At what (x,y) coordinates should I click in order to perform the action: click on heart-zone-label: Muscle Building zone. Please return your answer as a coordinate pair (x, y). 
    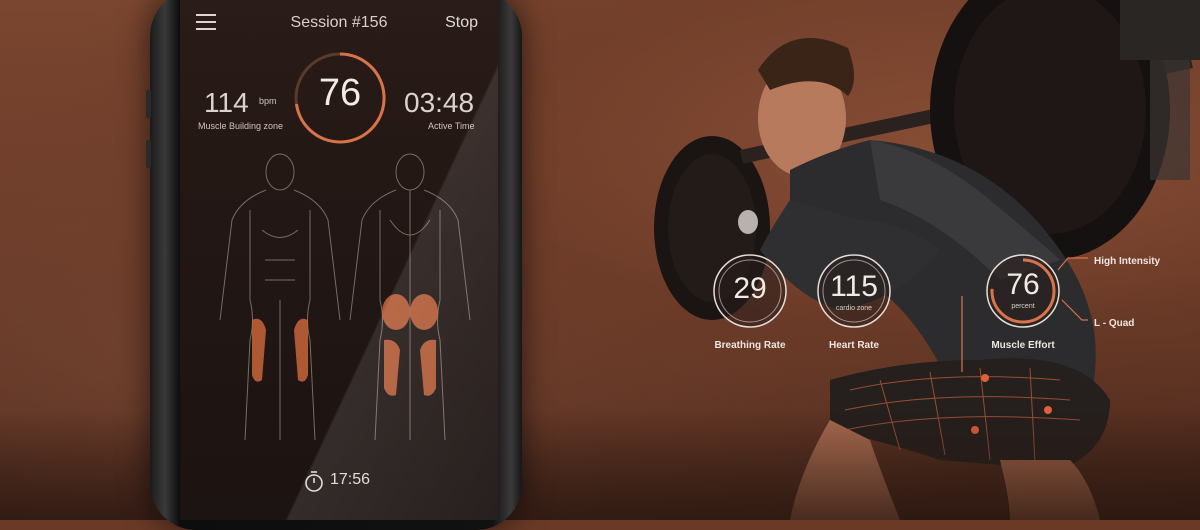
    Looking at the image, I should click on (241, 126).